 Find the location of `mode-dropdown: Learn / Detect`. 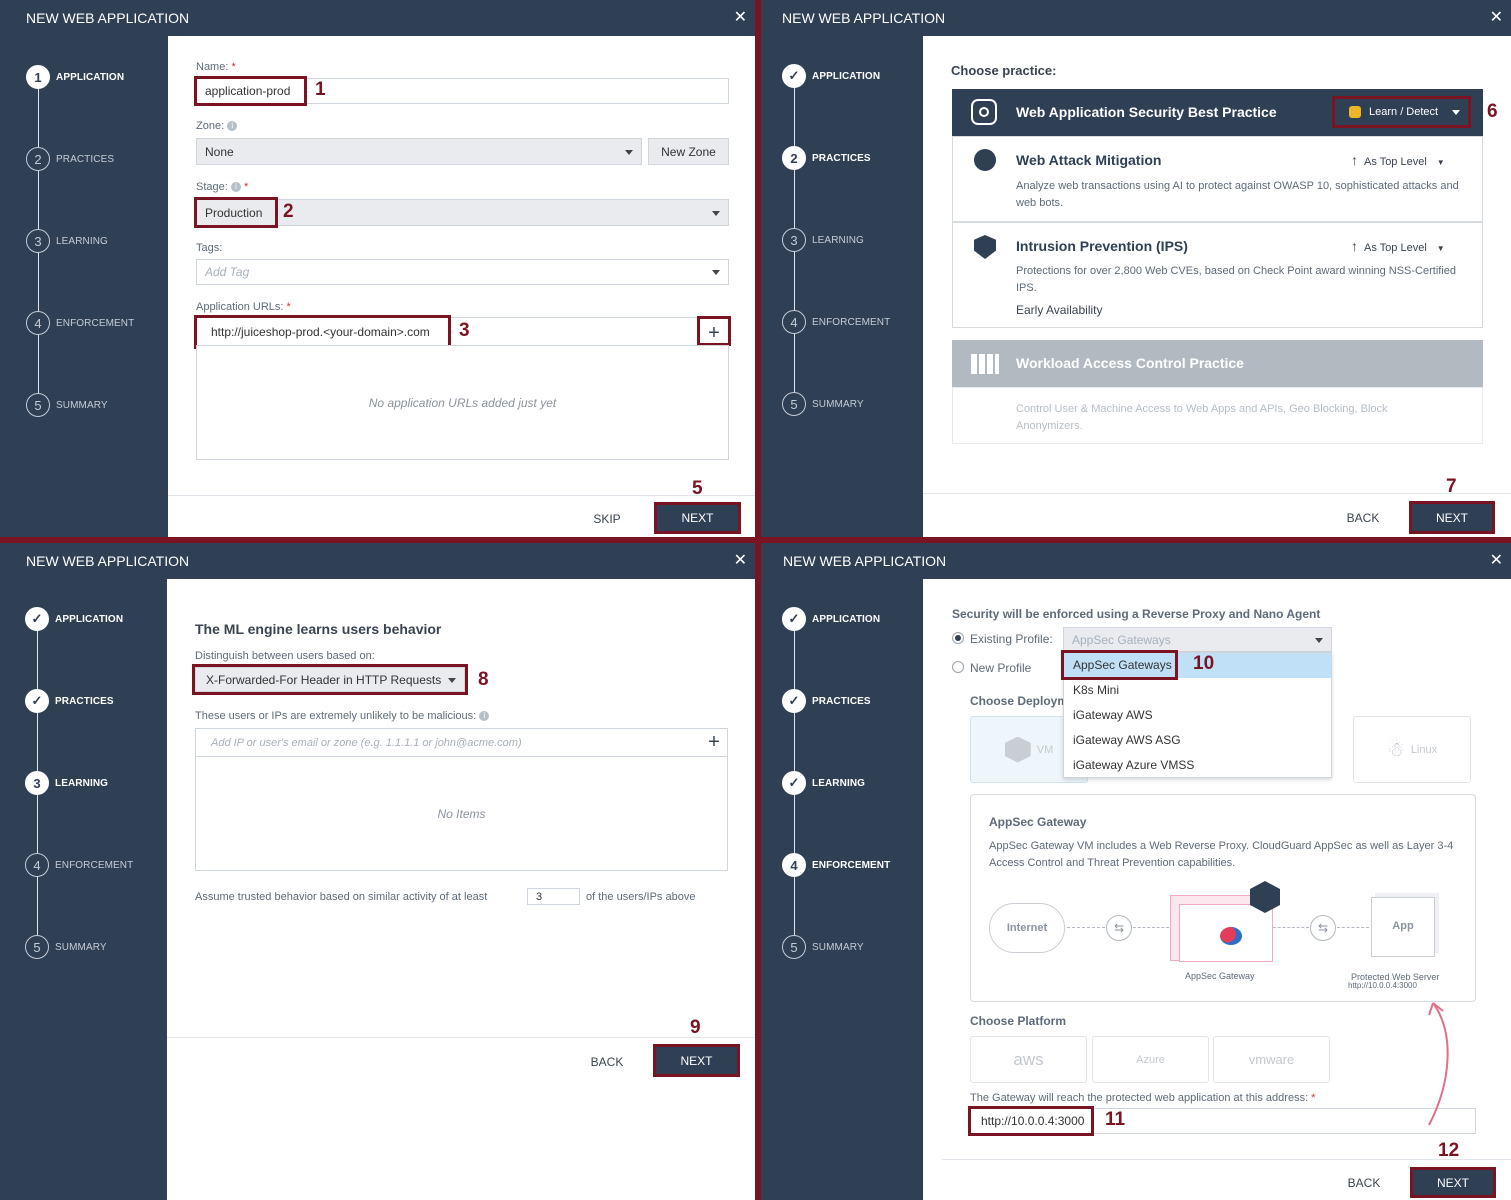

mode-dropdown: Learn / Detect is located at coordinates (1401, 112).